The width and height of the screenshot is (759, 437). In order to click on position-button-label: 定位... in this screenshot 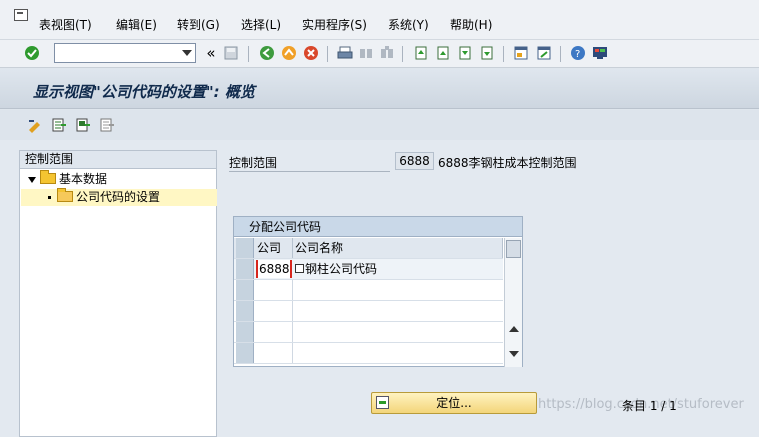, I will do `click(454, 403)`.